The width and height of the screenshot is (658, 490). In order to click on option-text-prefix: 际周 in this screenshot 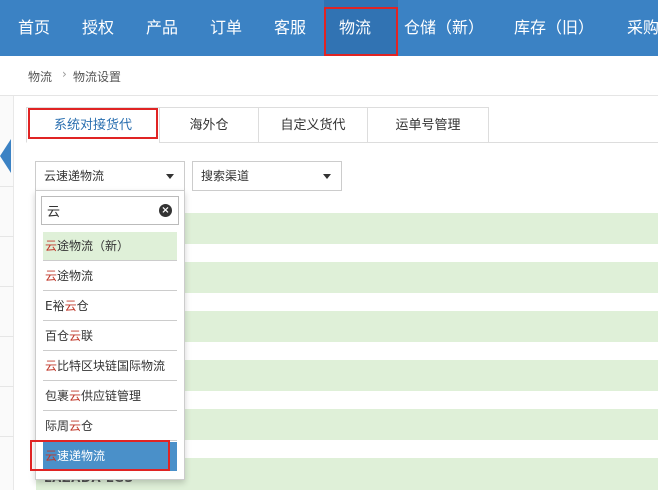, I will do `click(57, 426)`.